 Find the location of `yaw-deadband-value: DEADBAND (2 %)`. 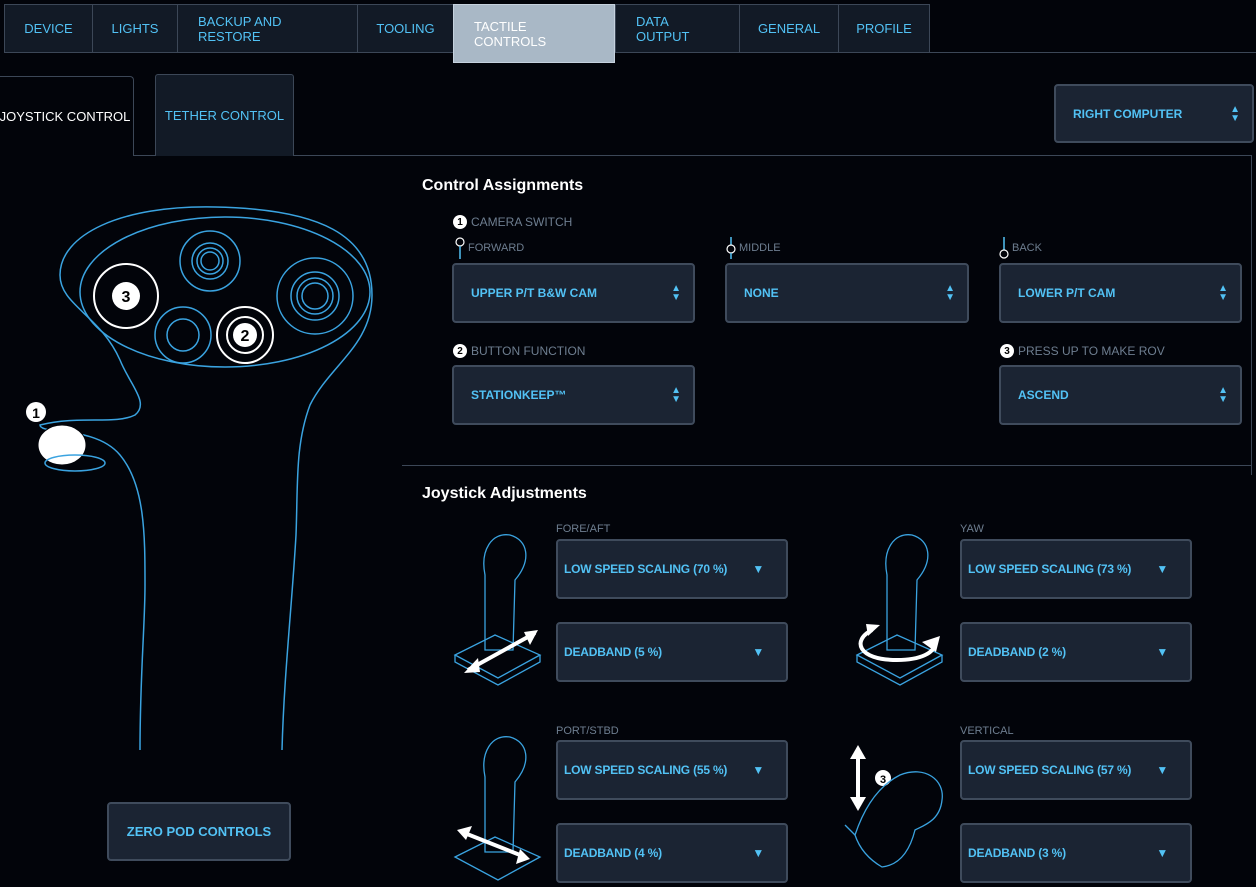

yaw-deadband-value: DEADBAND (2 %) is located at coordinates (1017, 652).